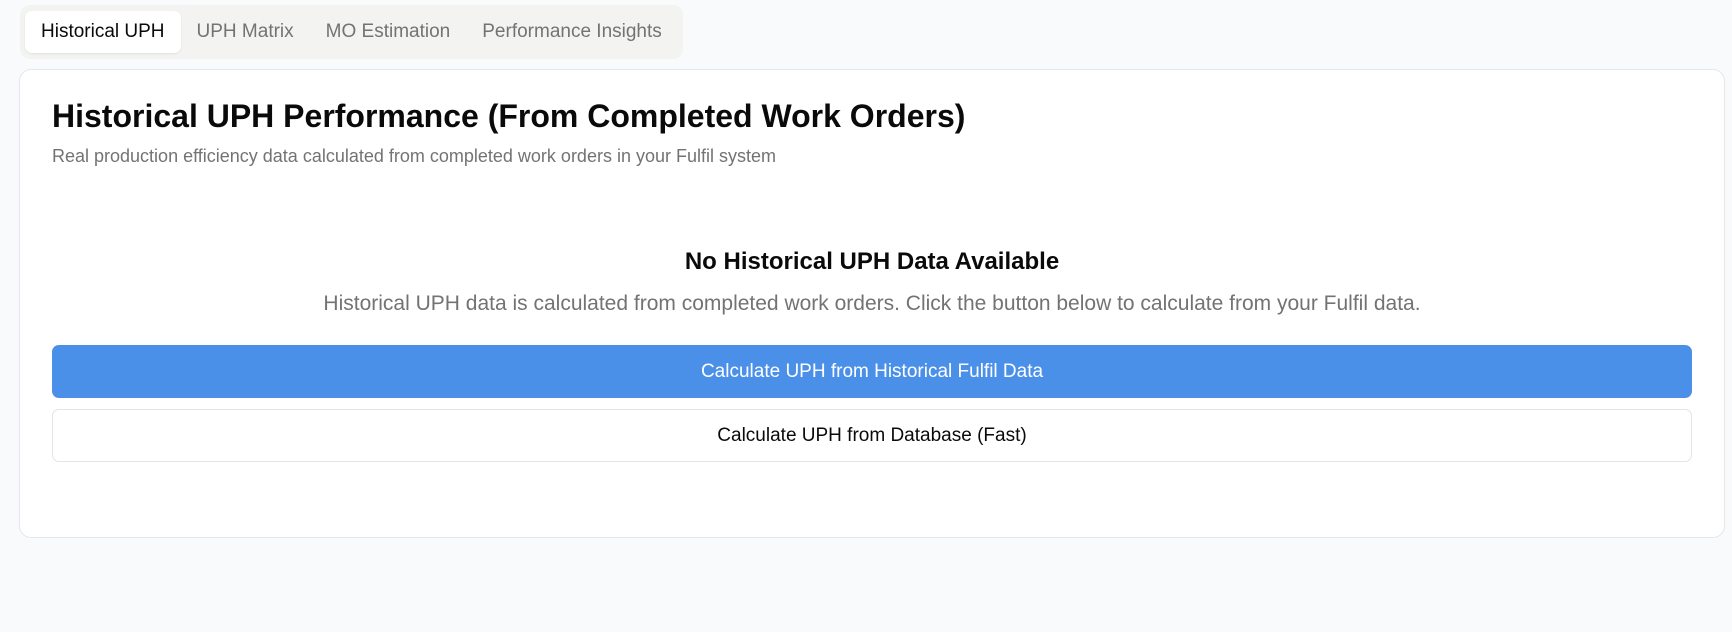  I want to click on tab-mo-estimation: MO Estimation, so click(388, 32).